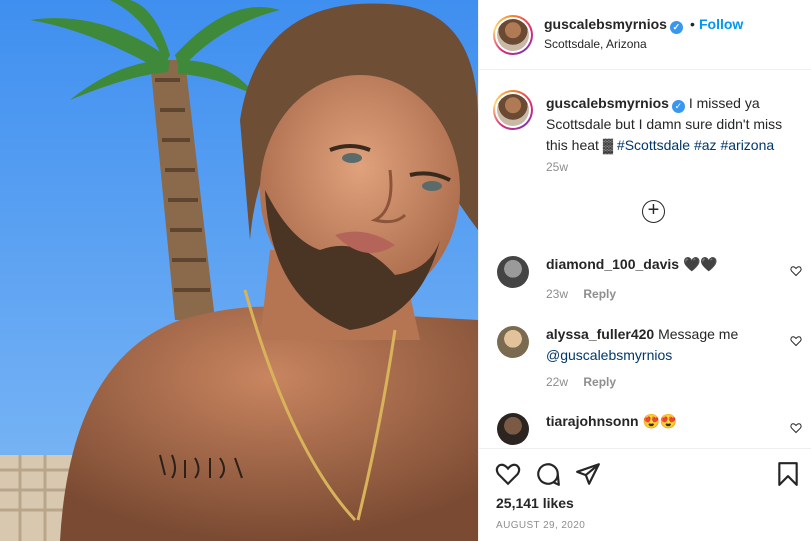 The height and width of the screenshot is (541, 811). I want to click on comment-icon, so click(548, 474).